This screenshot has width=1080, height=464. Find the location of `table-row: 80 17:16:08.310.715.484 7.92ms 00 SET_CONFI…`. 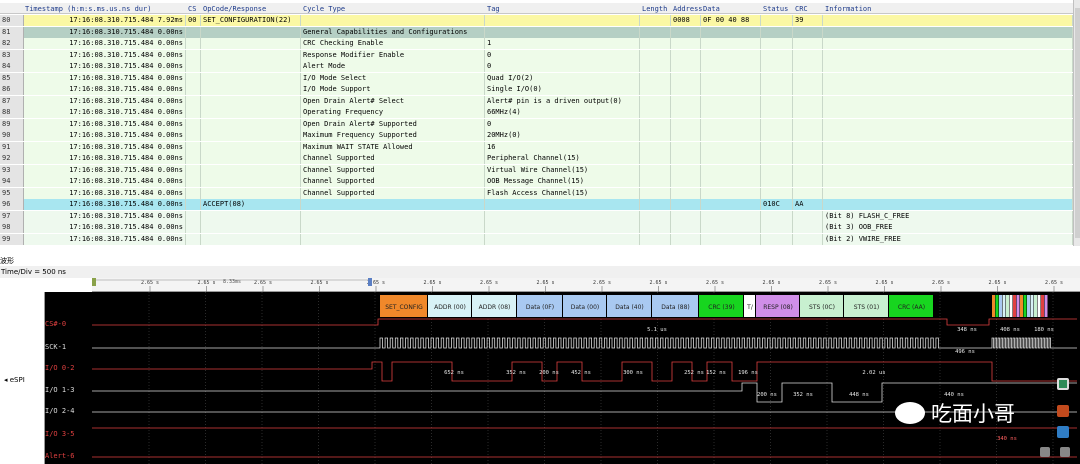

table-row: 80 17:16:08.310.715.484 7.92ms 00 SET_CONFI… is located at coordinates (540, 21).